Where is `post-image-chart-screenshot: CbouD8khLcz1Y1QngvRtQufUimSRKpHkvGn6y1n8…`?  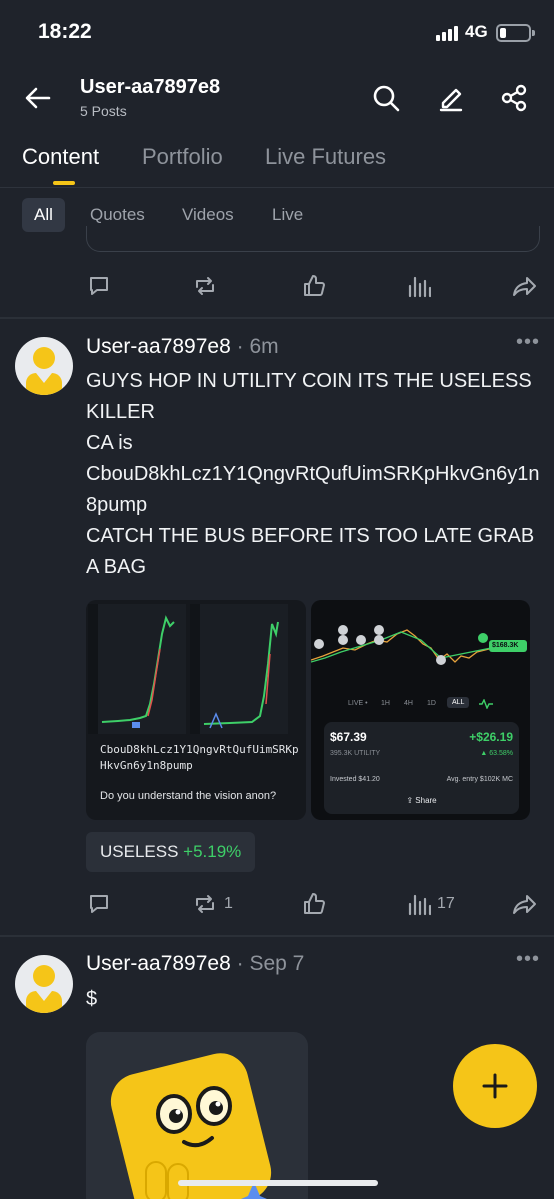
post-image-chart-screenshot: CbouD8khLcz1Y1QngvRtQufUimSRKpHkvGn6y1n8… is located at coordinates (196, 710).